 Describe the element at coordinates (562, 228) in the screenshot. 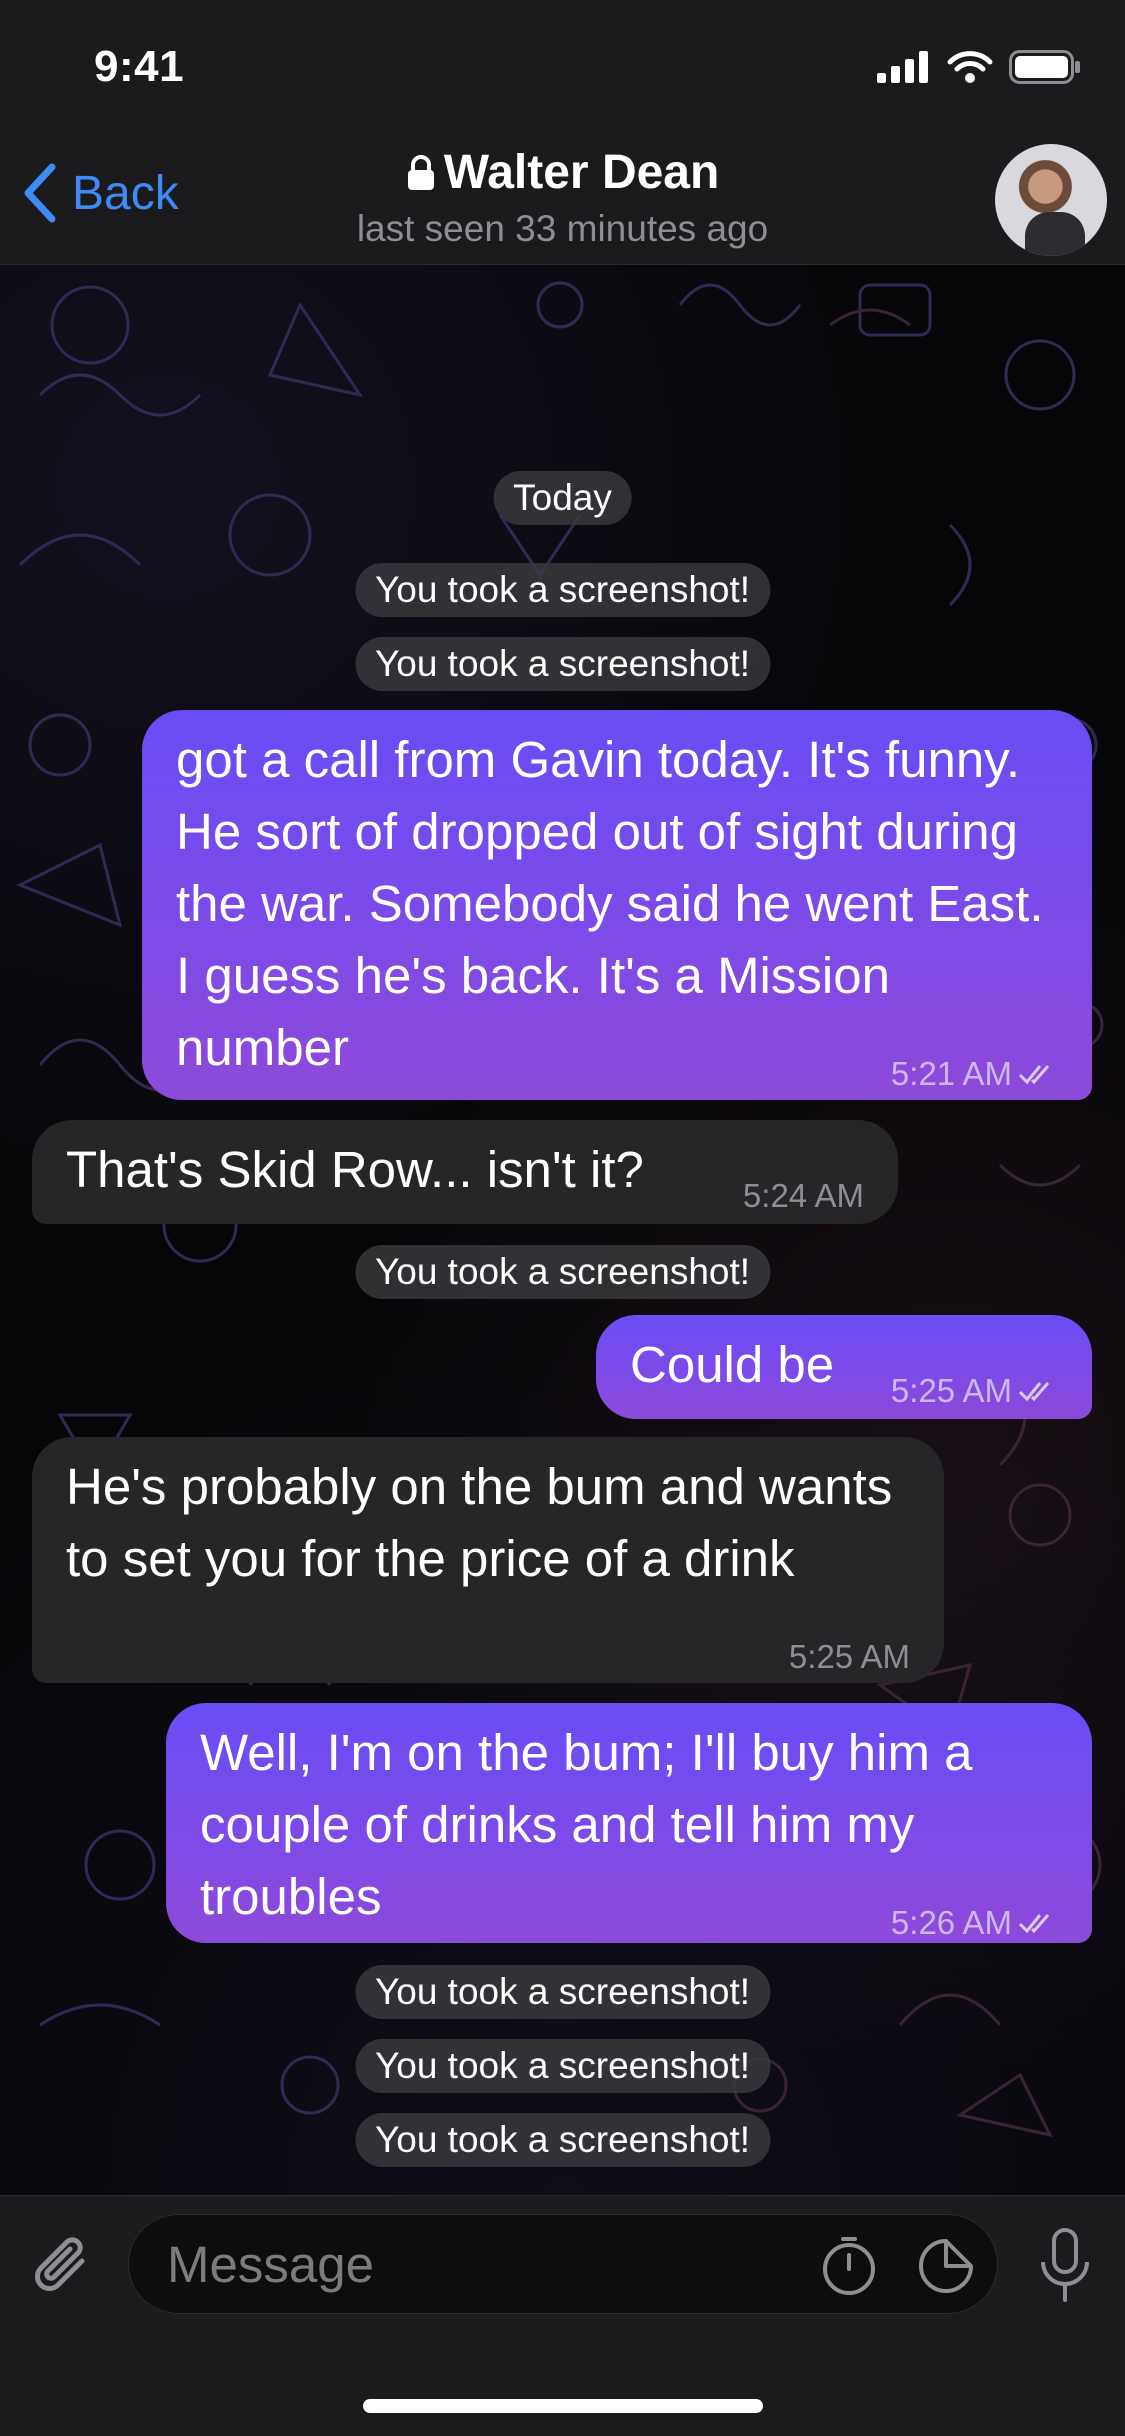

I see `last-seen-status: last seen 33 minutes ago` at that location.